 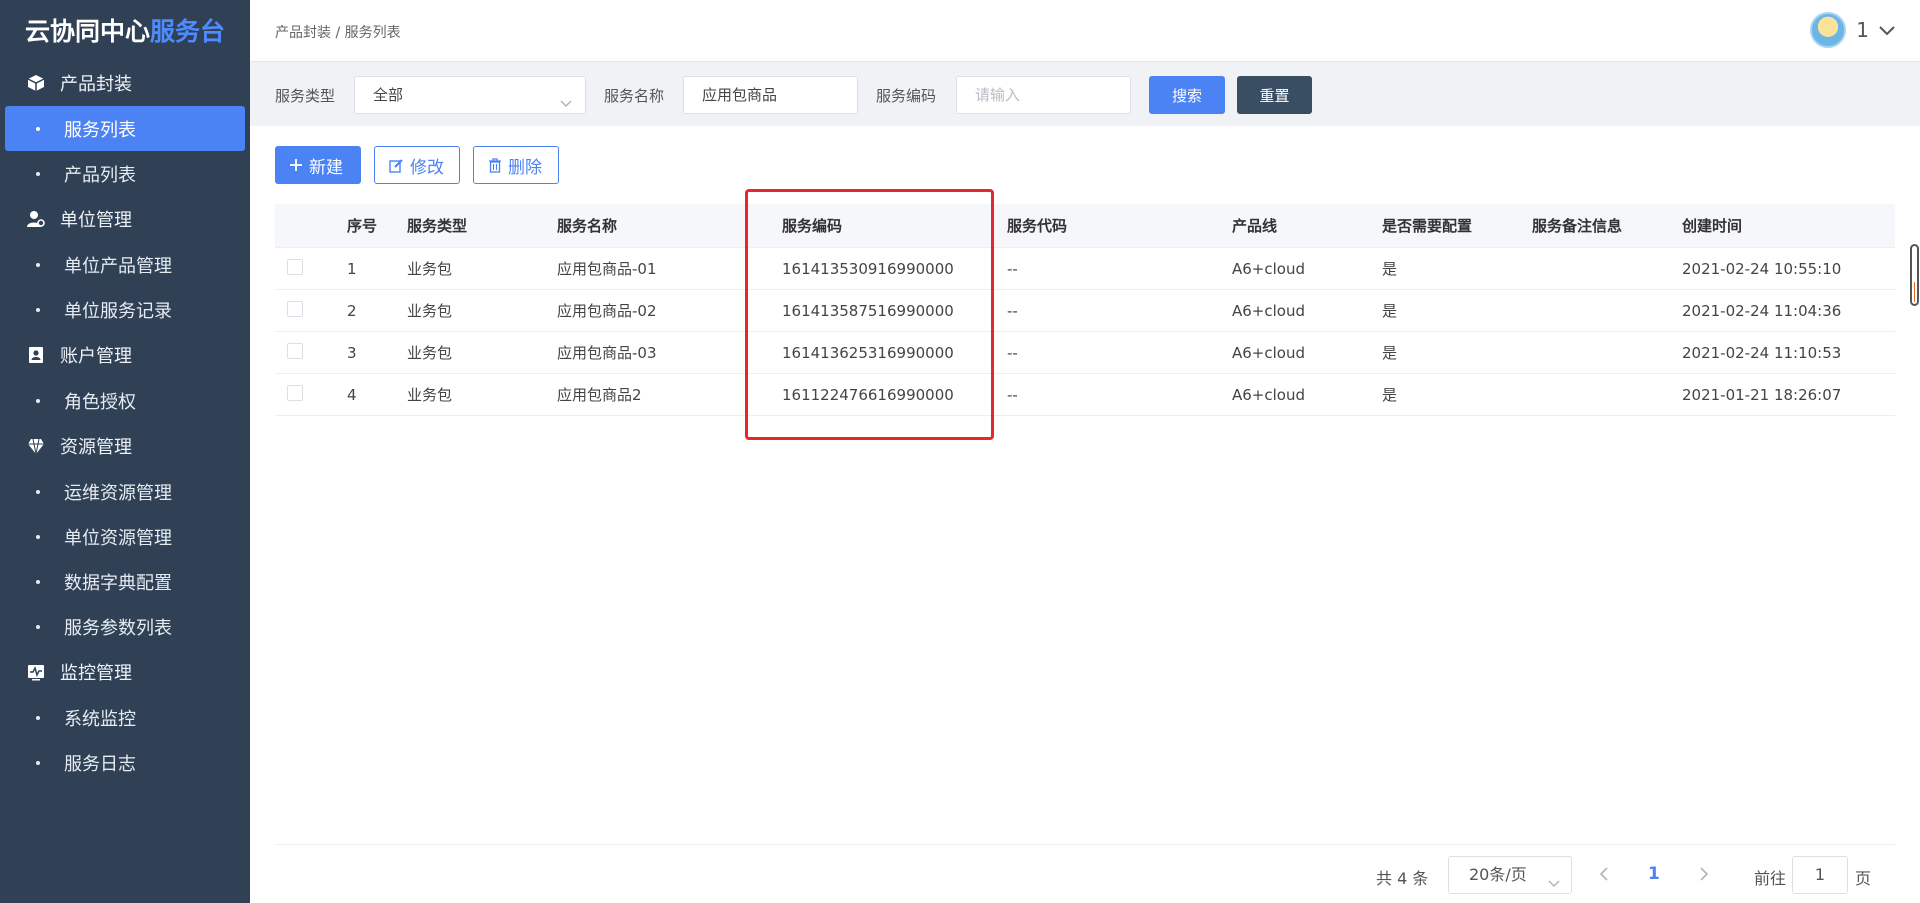 I want to click on page-size-select: 20条/页, so click(x=1510, y=875).